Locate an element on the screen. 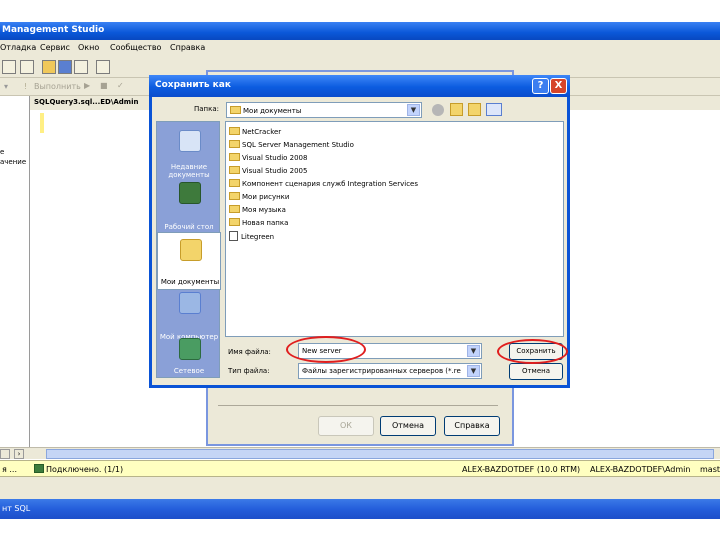 The height and width of the screenshot is (540, 720). save-icon is located at coordinates (65, 67).